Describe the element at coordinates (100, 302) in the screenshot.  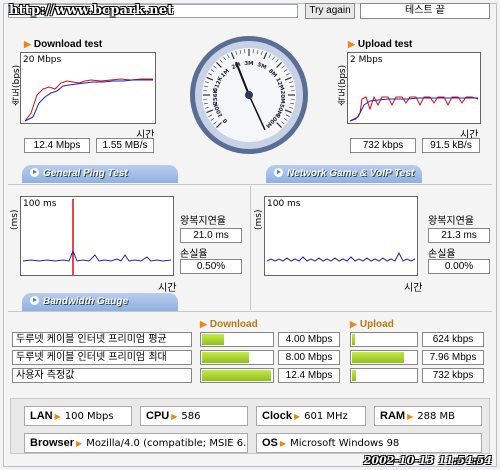
I see `tab-bandwidth-gauge: Bandwidth Gauge` at that location.